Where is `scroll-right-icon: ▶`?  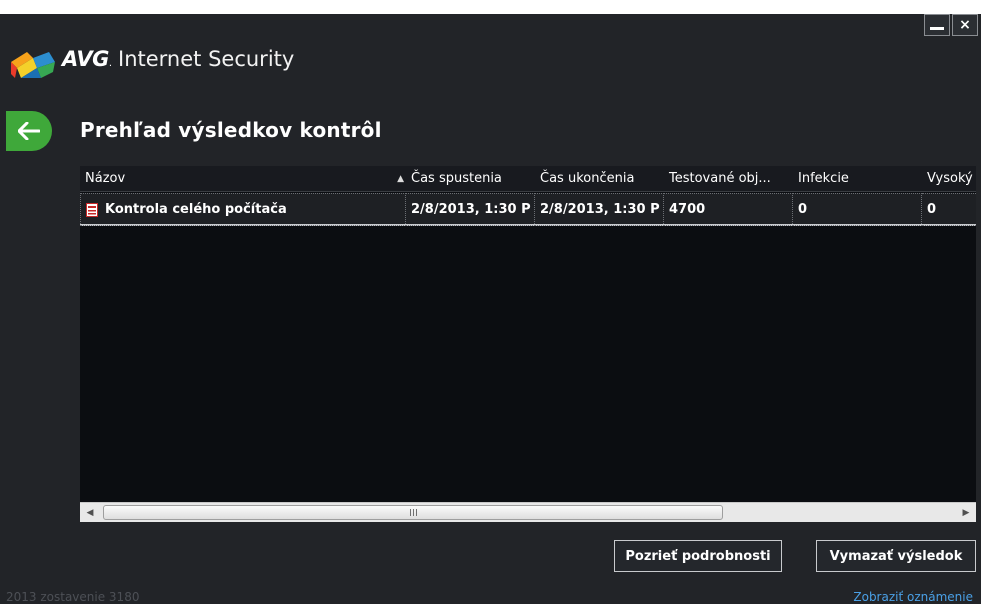
scroll-right-icon: ▶ is located at coordinates (966, 512).